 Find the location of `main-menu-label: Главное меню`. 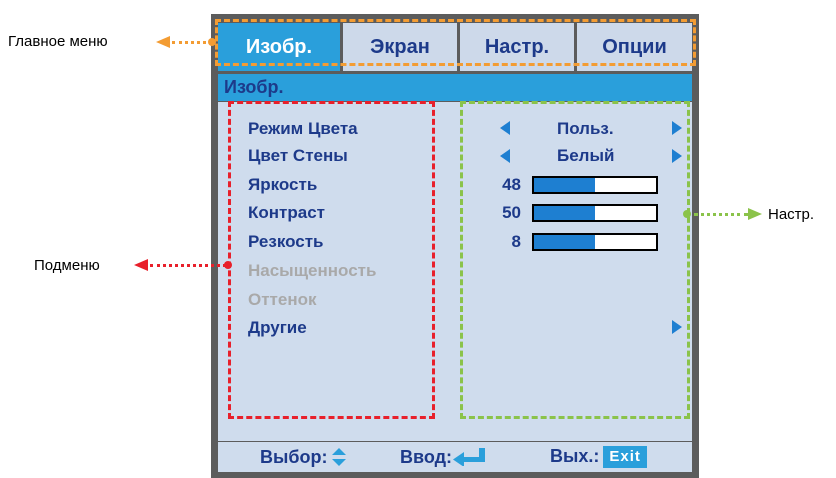

main-menu-label: Главное меню is located at coordinates (58, 41).